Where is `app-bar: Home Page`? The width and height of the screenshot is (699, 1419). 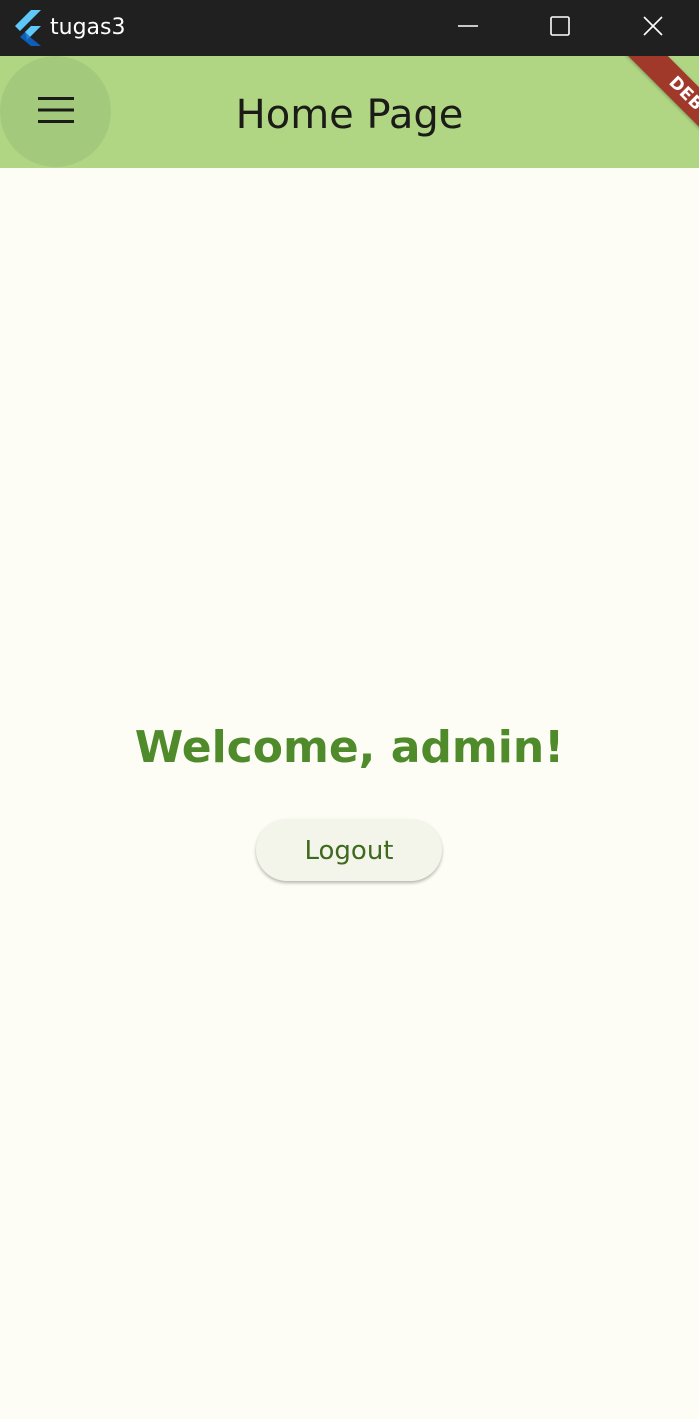
app-bar: Home Page is located at coordinates (349, 112).